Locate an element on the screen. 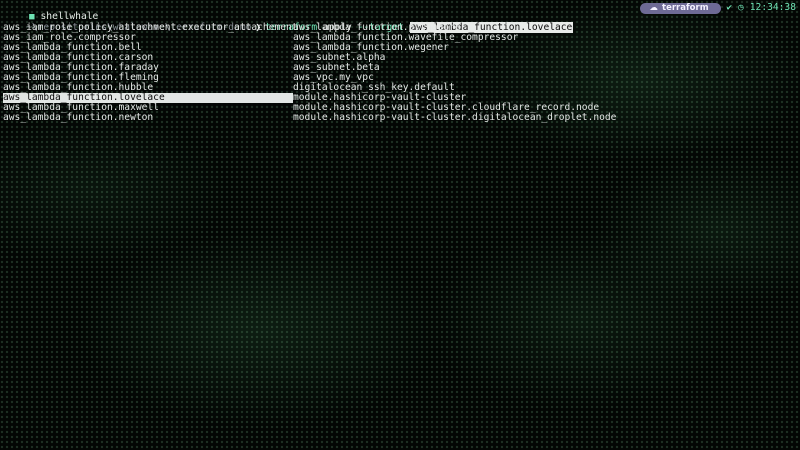 The width and height of the screenshot is (800, 450). check-icon: ✔ is located at coordinates (729, 8).